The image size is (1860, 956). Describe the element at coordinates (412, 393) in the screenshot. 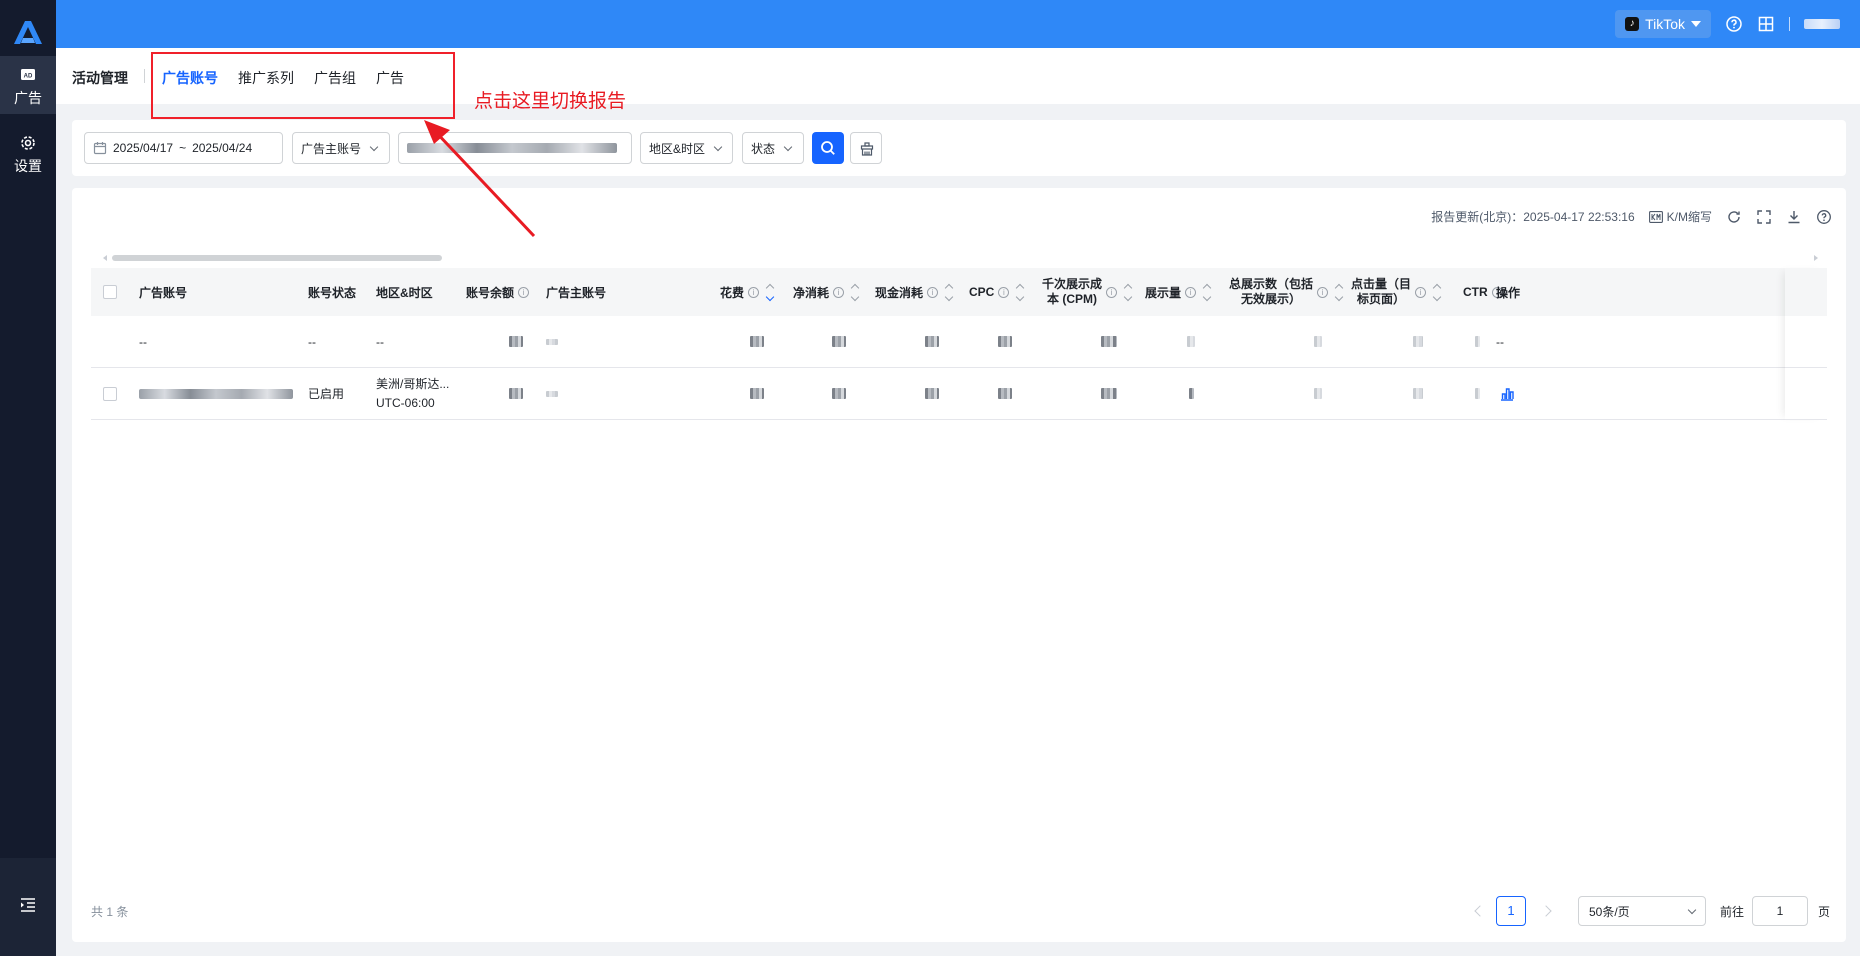

I see `row-region: 美洲/哥斯达... UTC-06:00` at that location.